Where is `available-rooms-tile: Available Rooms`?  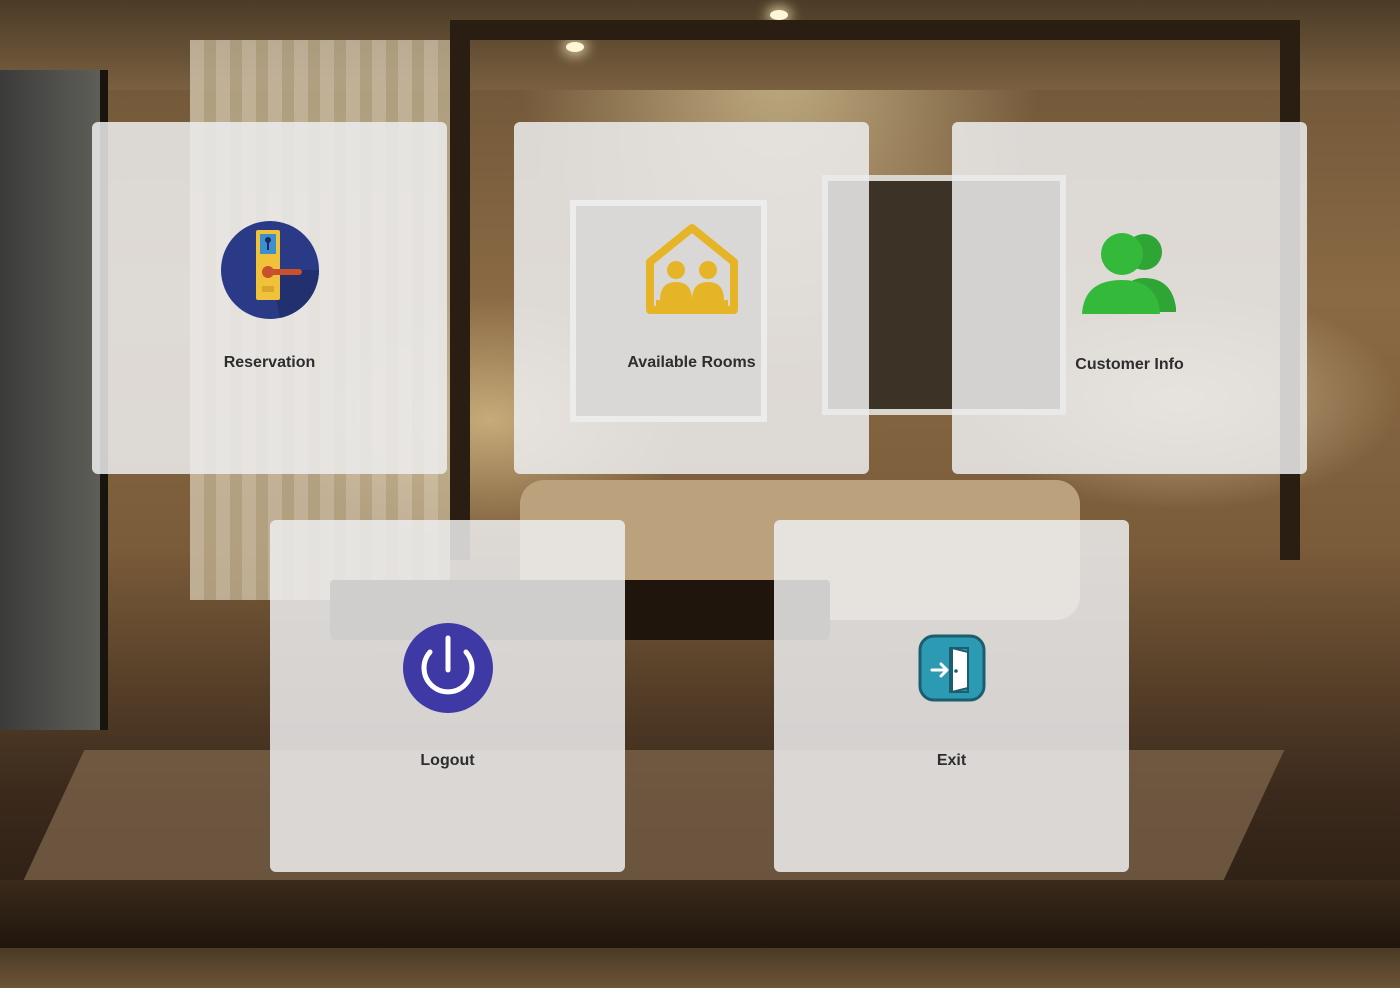 available-rooms-tile: Available Rooms is located at coordinates (691, 298).